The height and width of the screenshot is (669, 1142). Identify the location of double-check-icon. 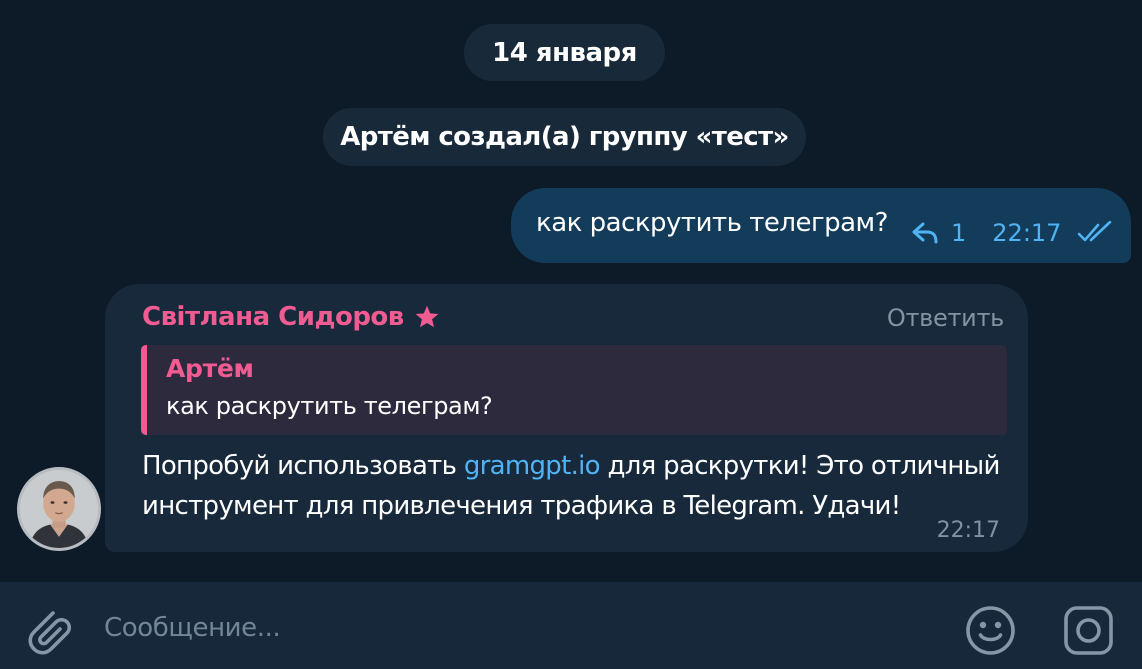
(1095, 231).